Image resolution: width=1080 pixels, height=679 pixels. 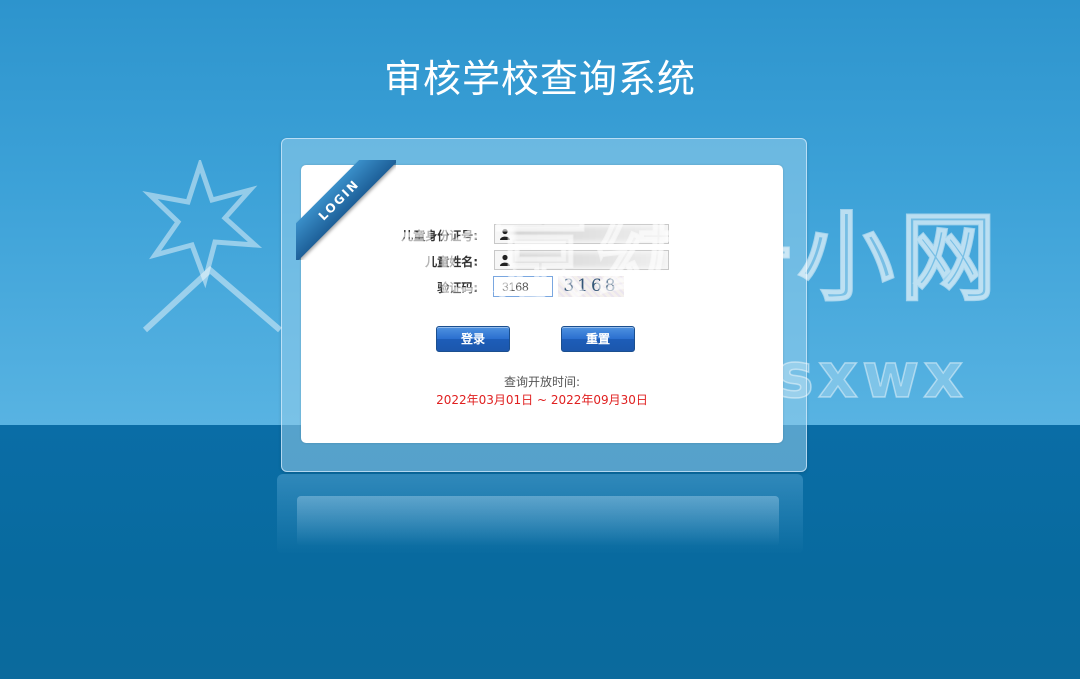 What do you see at coordinates (538, 521) in the screenshot?
I see `panel-reflection-inner` at bounding box center [538, 521].